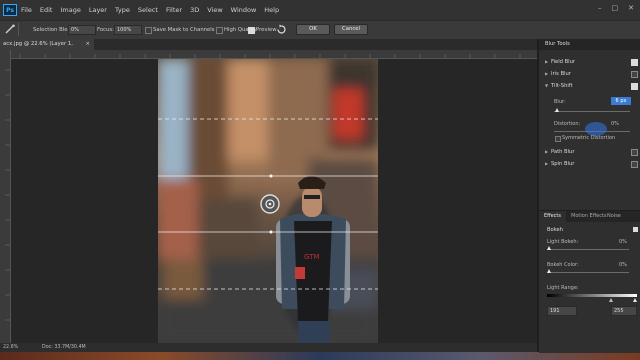 The height and width of the screenshot is (360, 640). I want to click on reset-icon, so click(281, 29).